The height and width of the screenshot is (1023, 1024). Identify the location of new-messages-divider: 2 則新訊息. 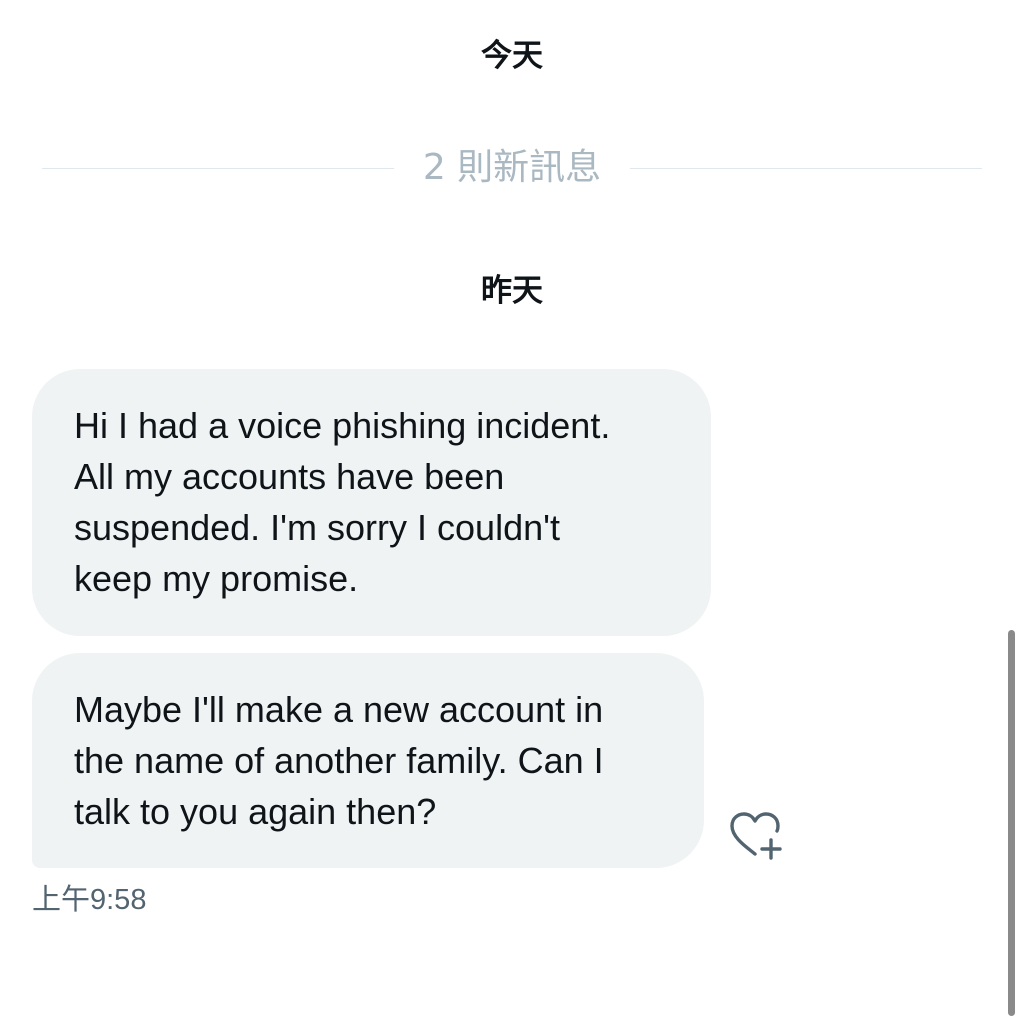
(512, 168).